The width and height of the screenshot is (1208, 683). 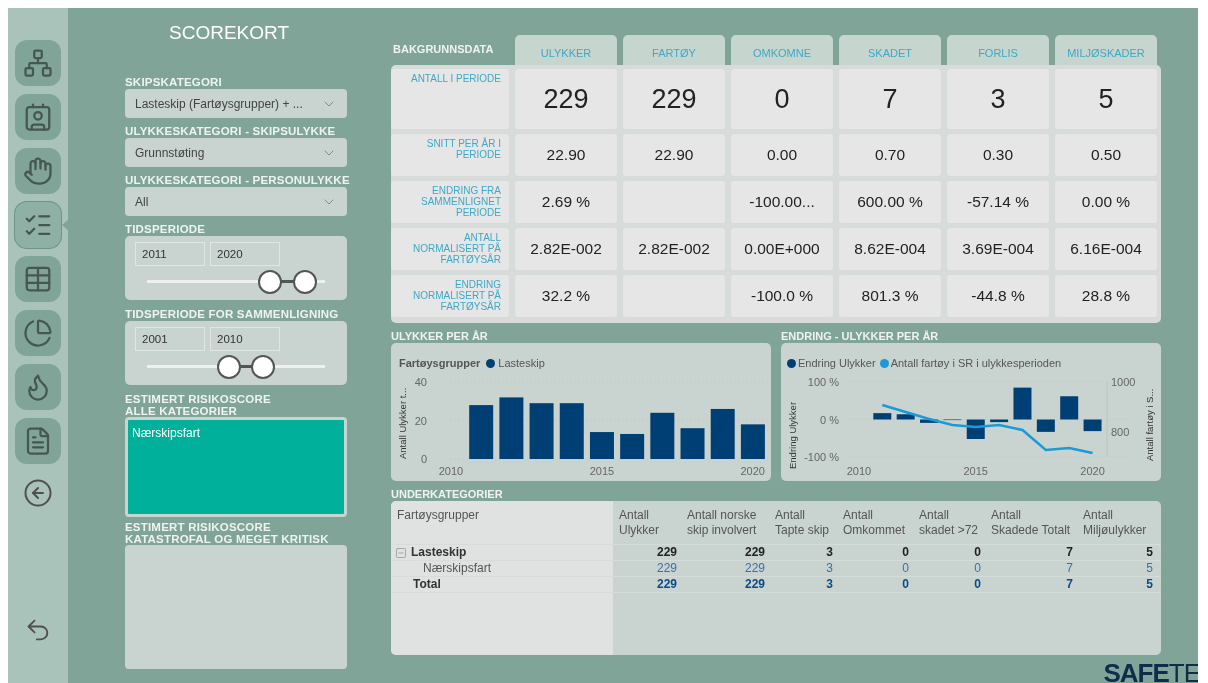 I want to click on column-header: ULYKKER, so click(x=566, y=50).